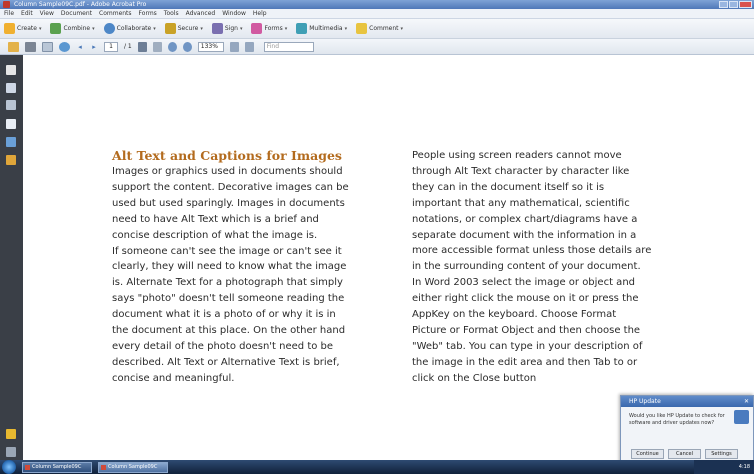  Describe the element at coordinates (115, 13) in the screenshot. I see `menu-comments: Comments` at that location.